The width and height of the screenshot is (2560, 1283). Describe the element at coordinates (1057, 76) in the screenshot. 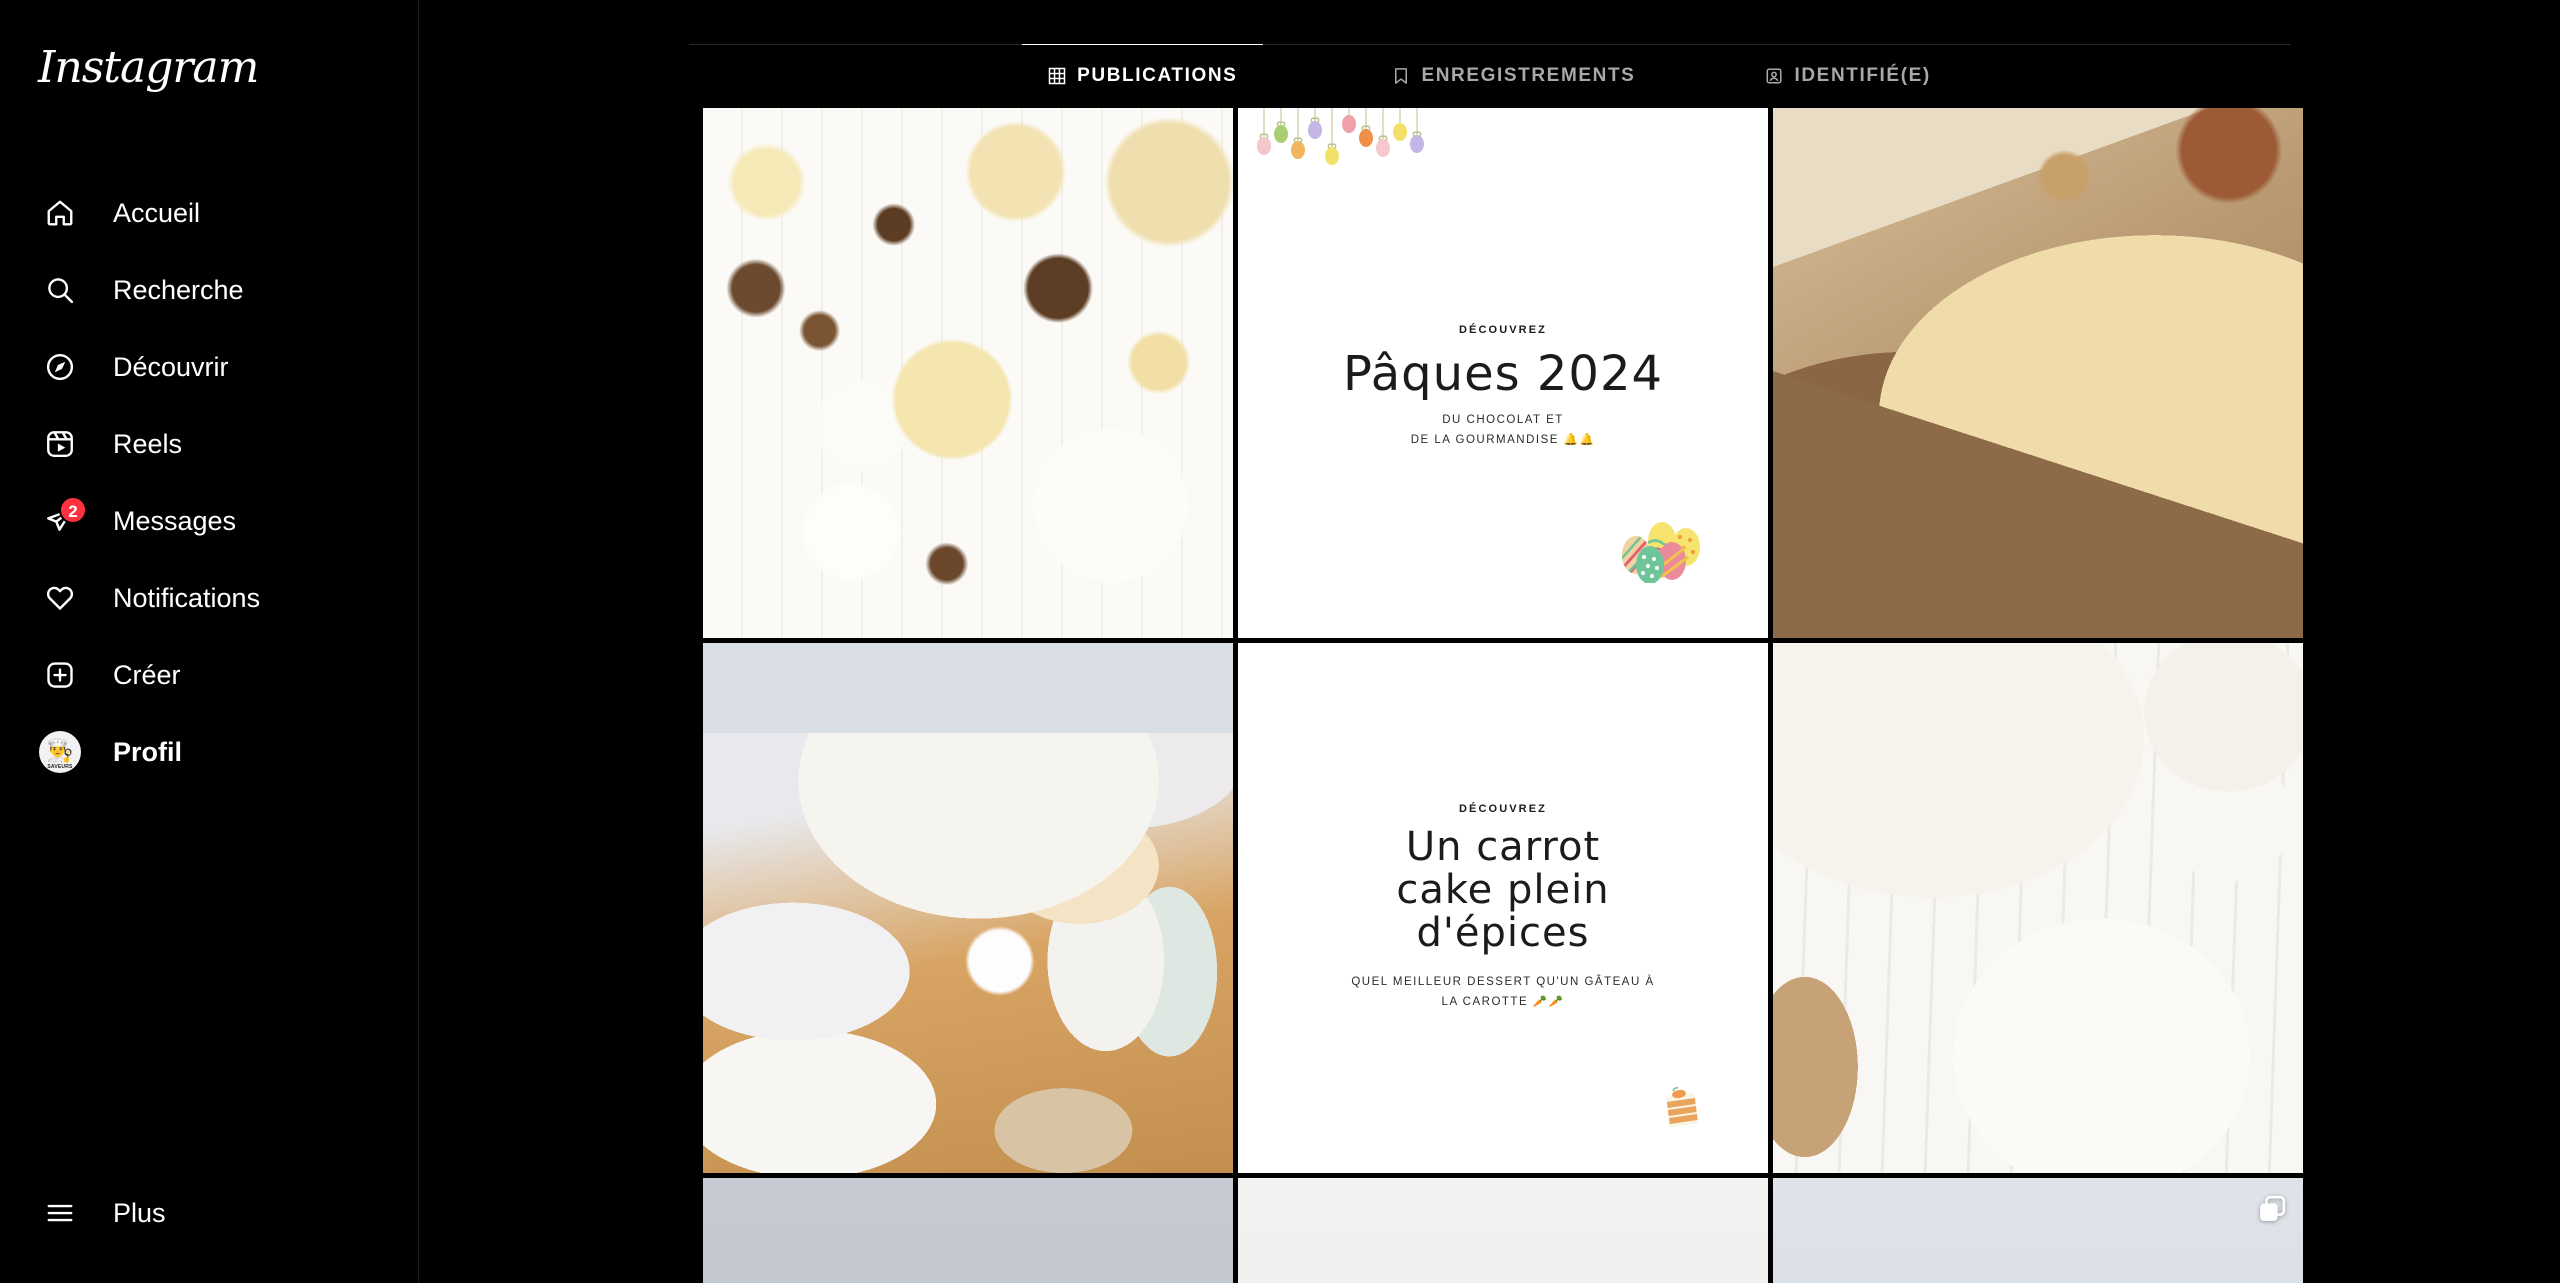

I see `grid-icon` at that location.